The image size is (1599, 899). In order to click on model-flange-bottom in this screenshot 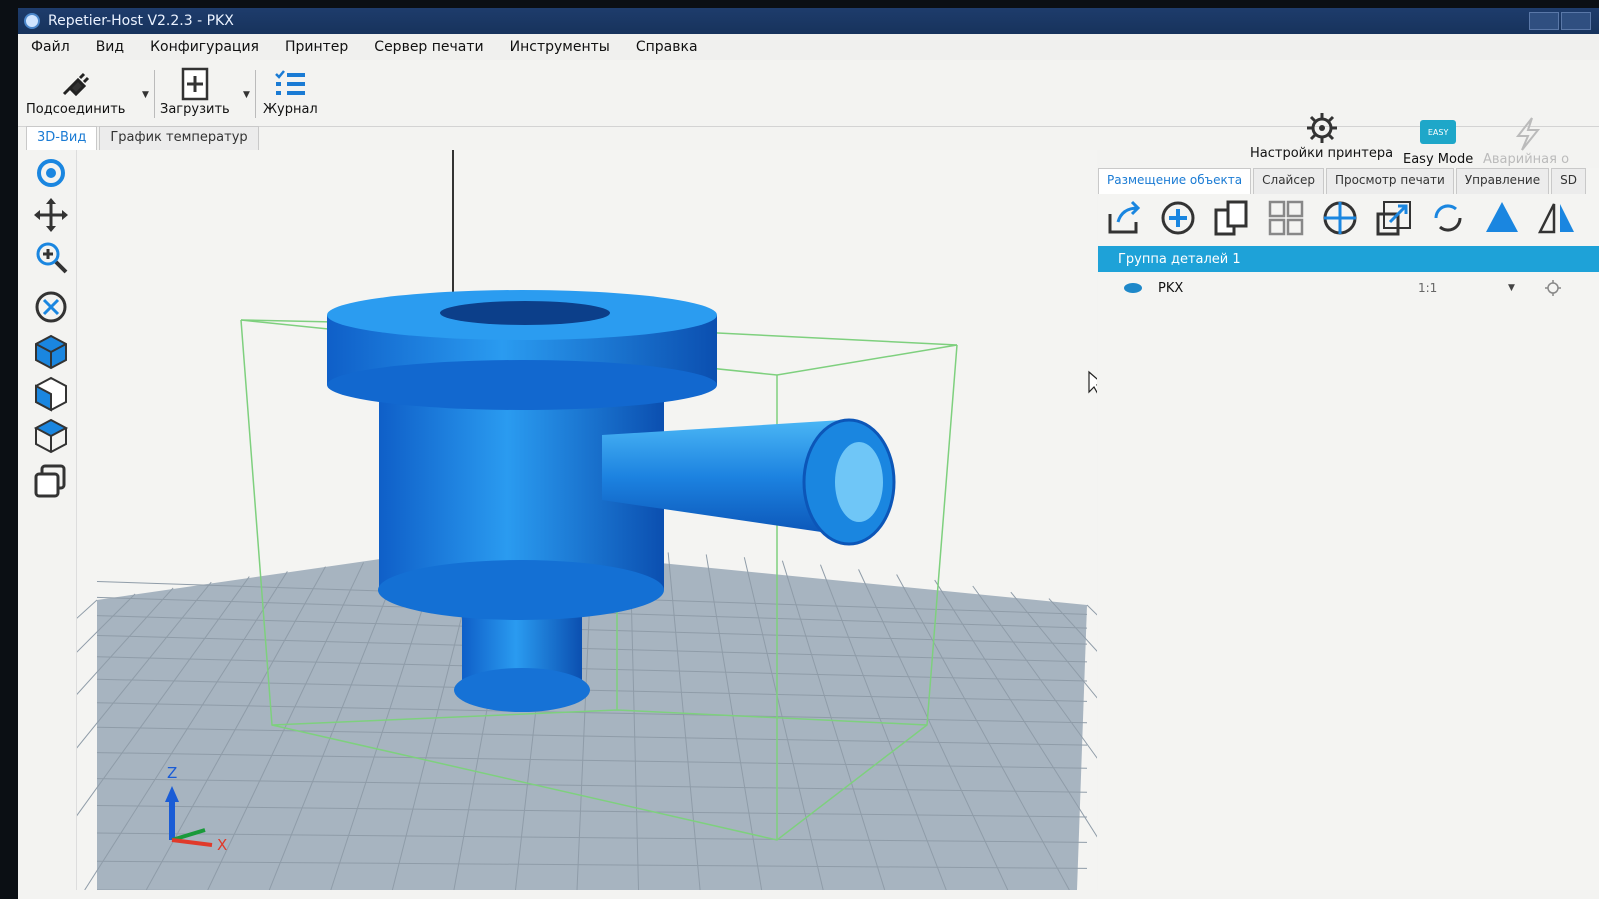, I will do `click(522, 385)`.